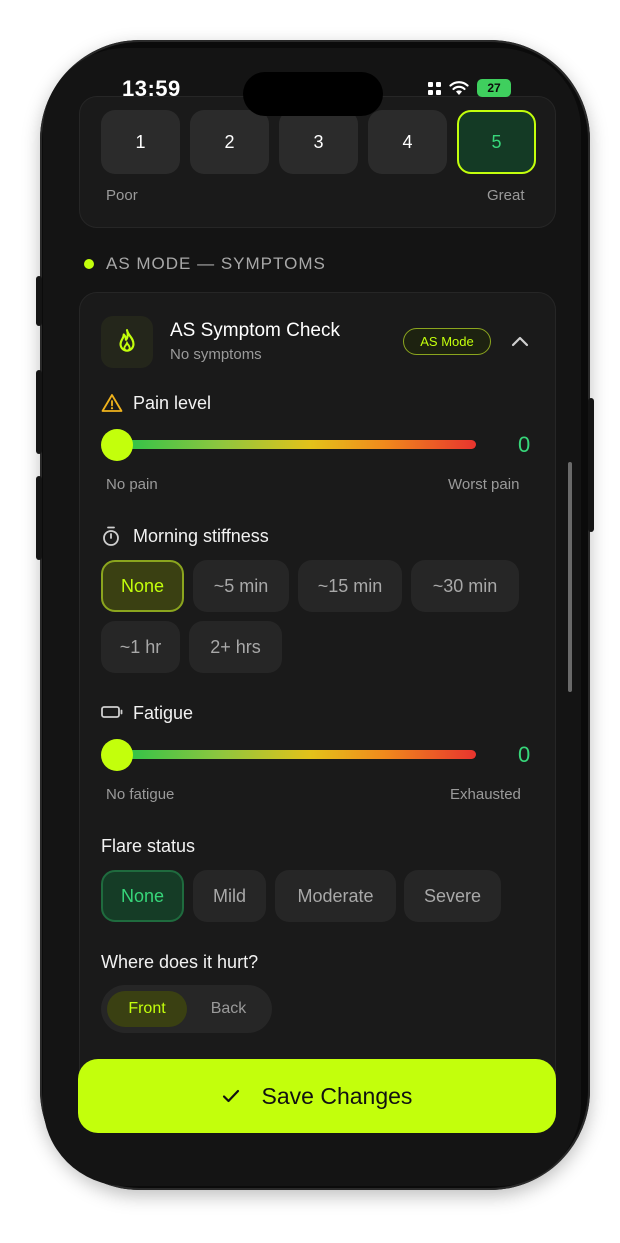 The width and height of the screenshot is (620, 1243). What do you see at coordinates (180, 962) in the screenshot?
I see `pain-location-label: Where does it hurt?` at bounding box center [180, 962].